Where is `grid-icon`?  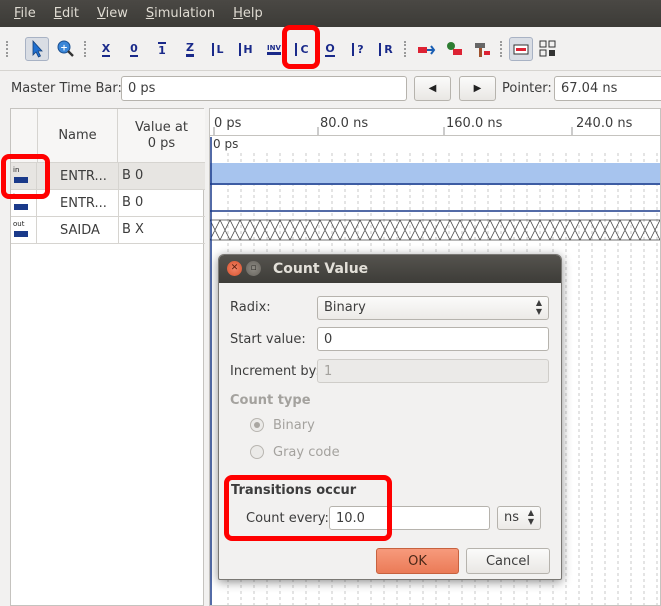 grid-icon is located at coordinates (547, 48).